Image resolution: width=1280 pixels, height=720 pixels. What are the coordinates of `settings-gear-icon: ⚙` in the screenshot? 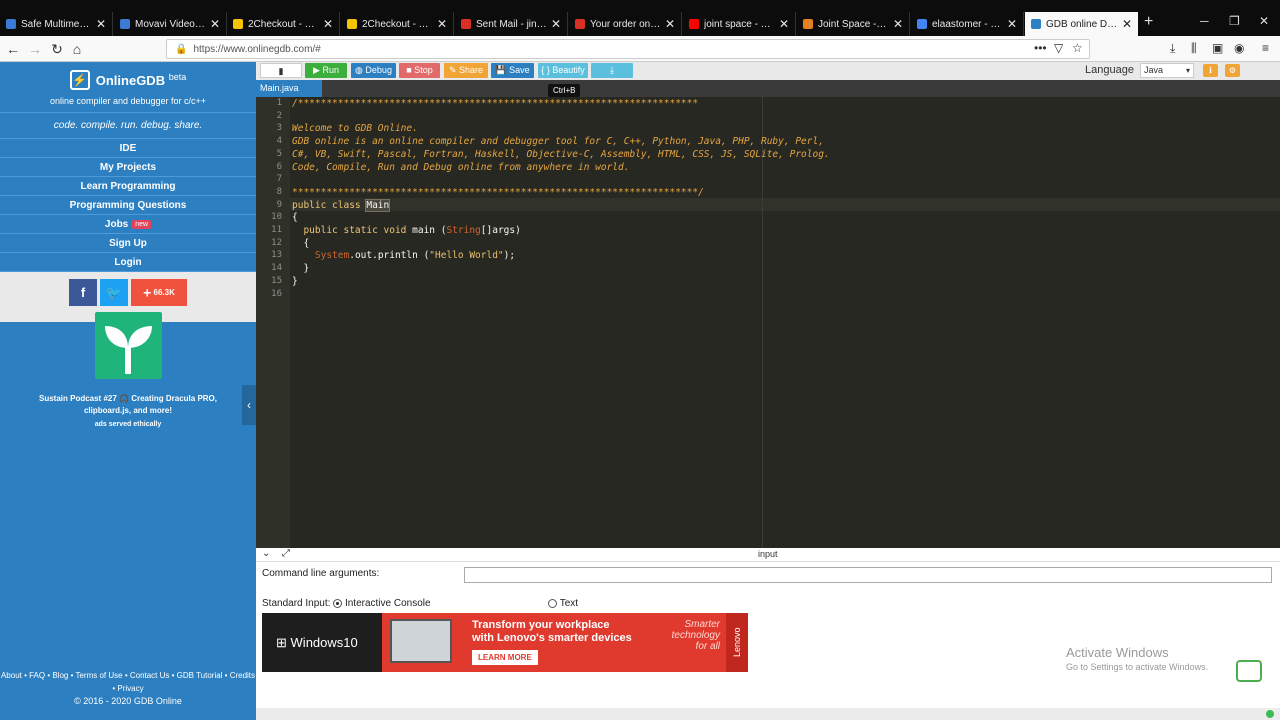 It's located at (1232, 70).